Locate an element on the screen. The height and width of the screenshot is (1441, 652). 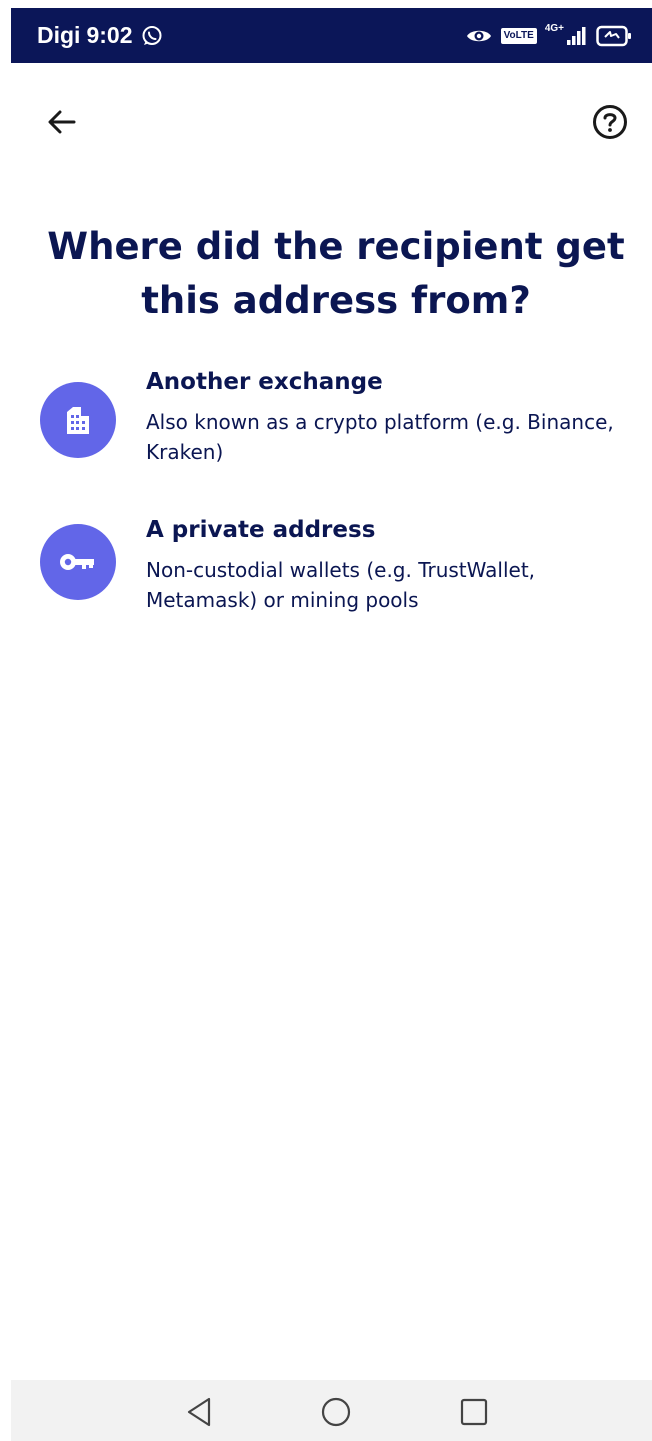
nav-back-button is located at coordinates (199, 1412).